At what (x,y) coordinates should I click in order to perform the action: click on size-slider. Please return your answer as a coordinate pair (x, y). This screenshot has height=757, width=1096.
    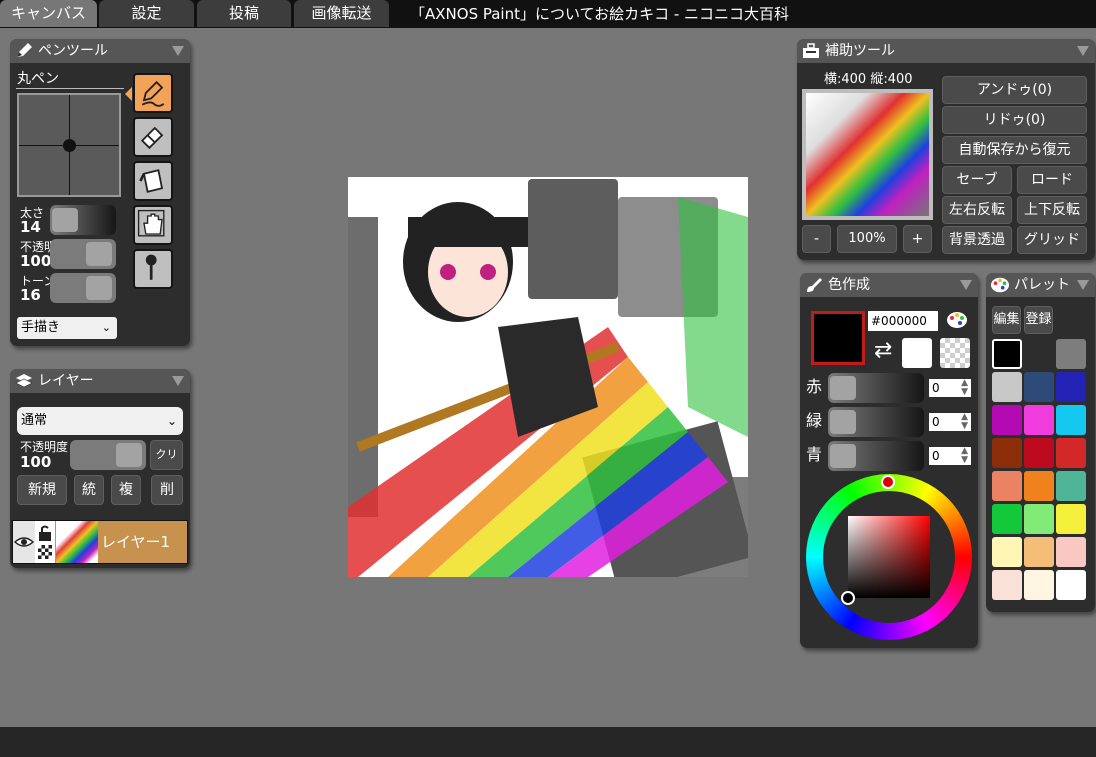
    Looking at the image, I should click on (83, 220).